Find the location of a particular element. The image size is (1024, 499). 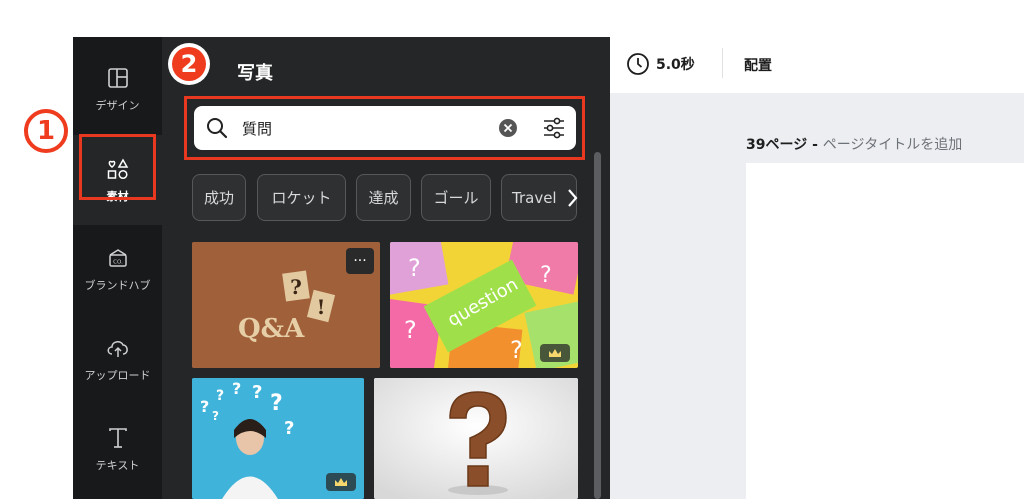

sidebar-item-label: アップロード is located at coordinates (117, 375).